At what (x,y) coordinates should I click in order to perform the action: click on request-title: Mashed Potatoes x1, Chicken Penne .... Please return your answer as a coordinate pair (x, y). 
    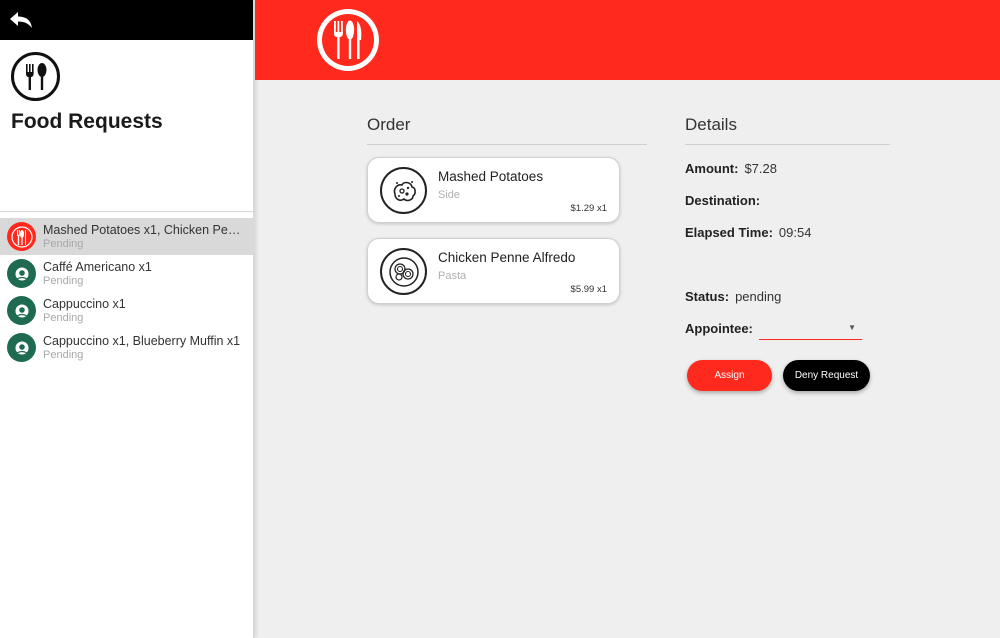
    Looking at the image, I should click on (143, 229).